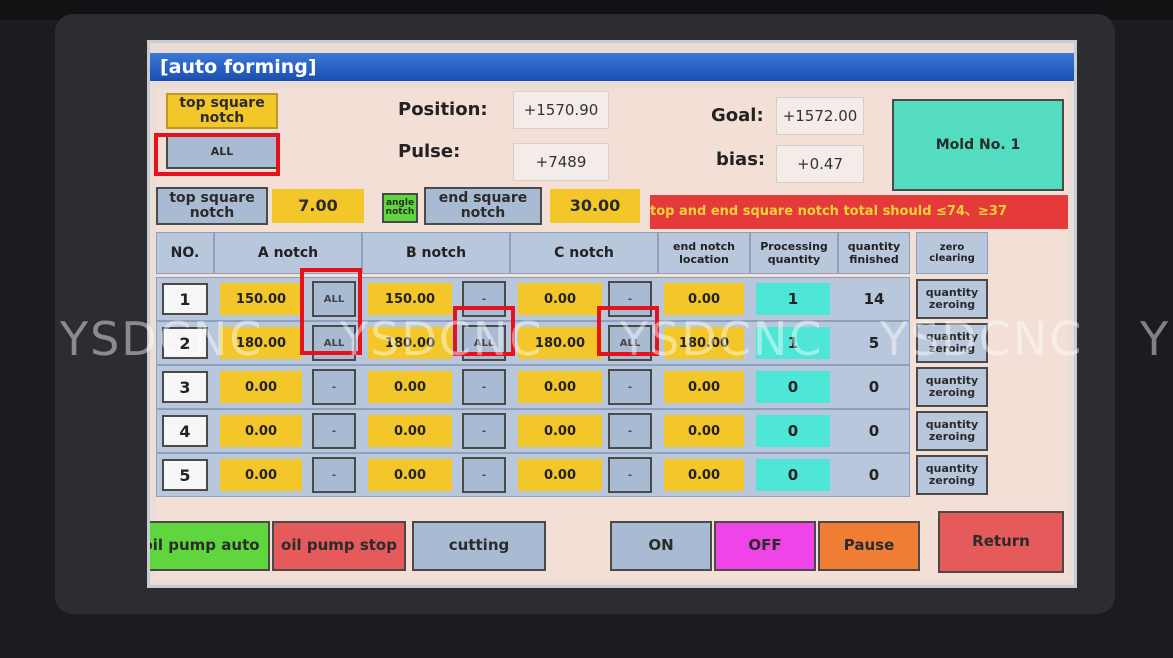  What do you see at coordinates (479, 546) in the screenshot?
I see `cutting-button: cutting` at bounding box center [479, 546].